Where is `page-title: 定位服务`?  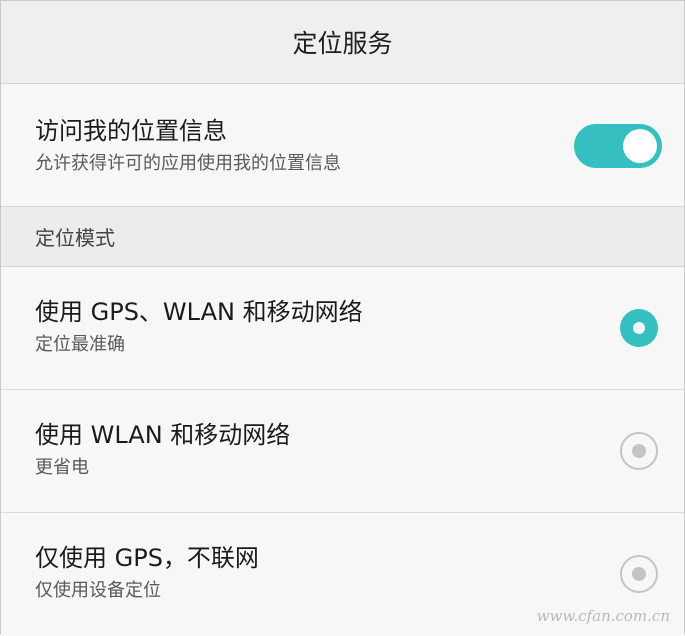
page-title: 定位服务 is located at coordinates (342, 43).